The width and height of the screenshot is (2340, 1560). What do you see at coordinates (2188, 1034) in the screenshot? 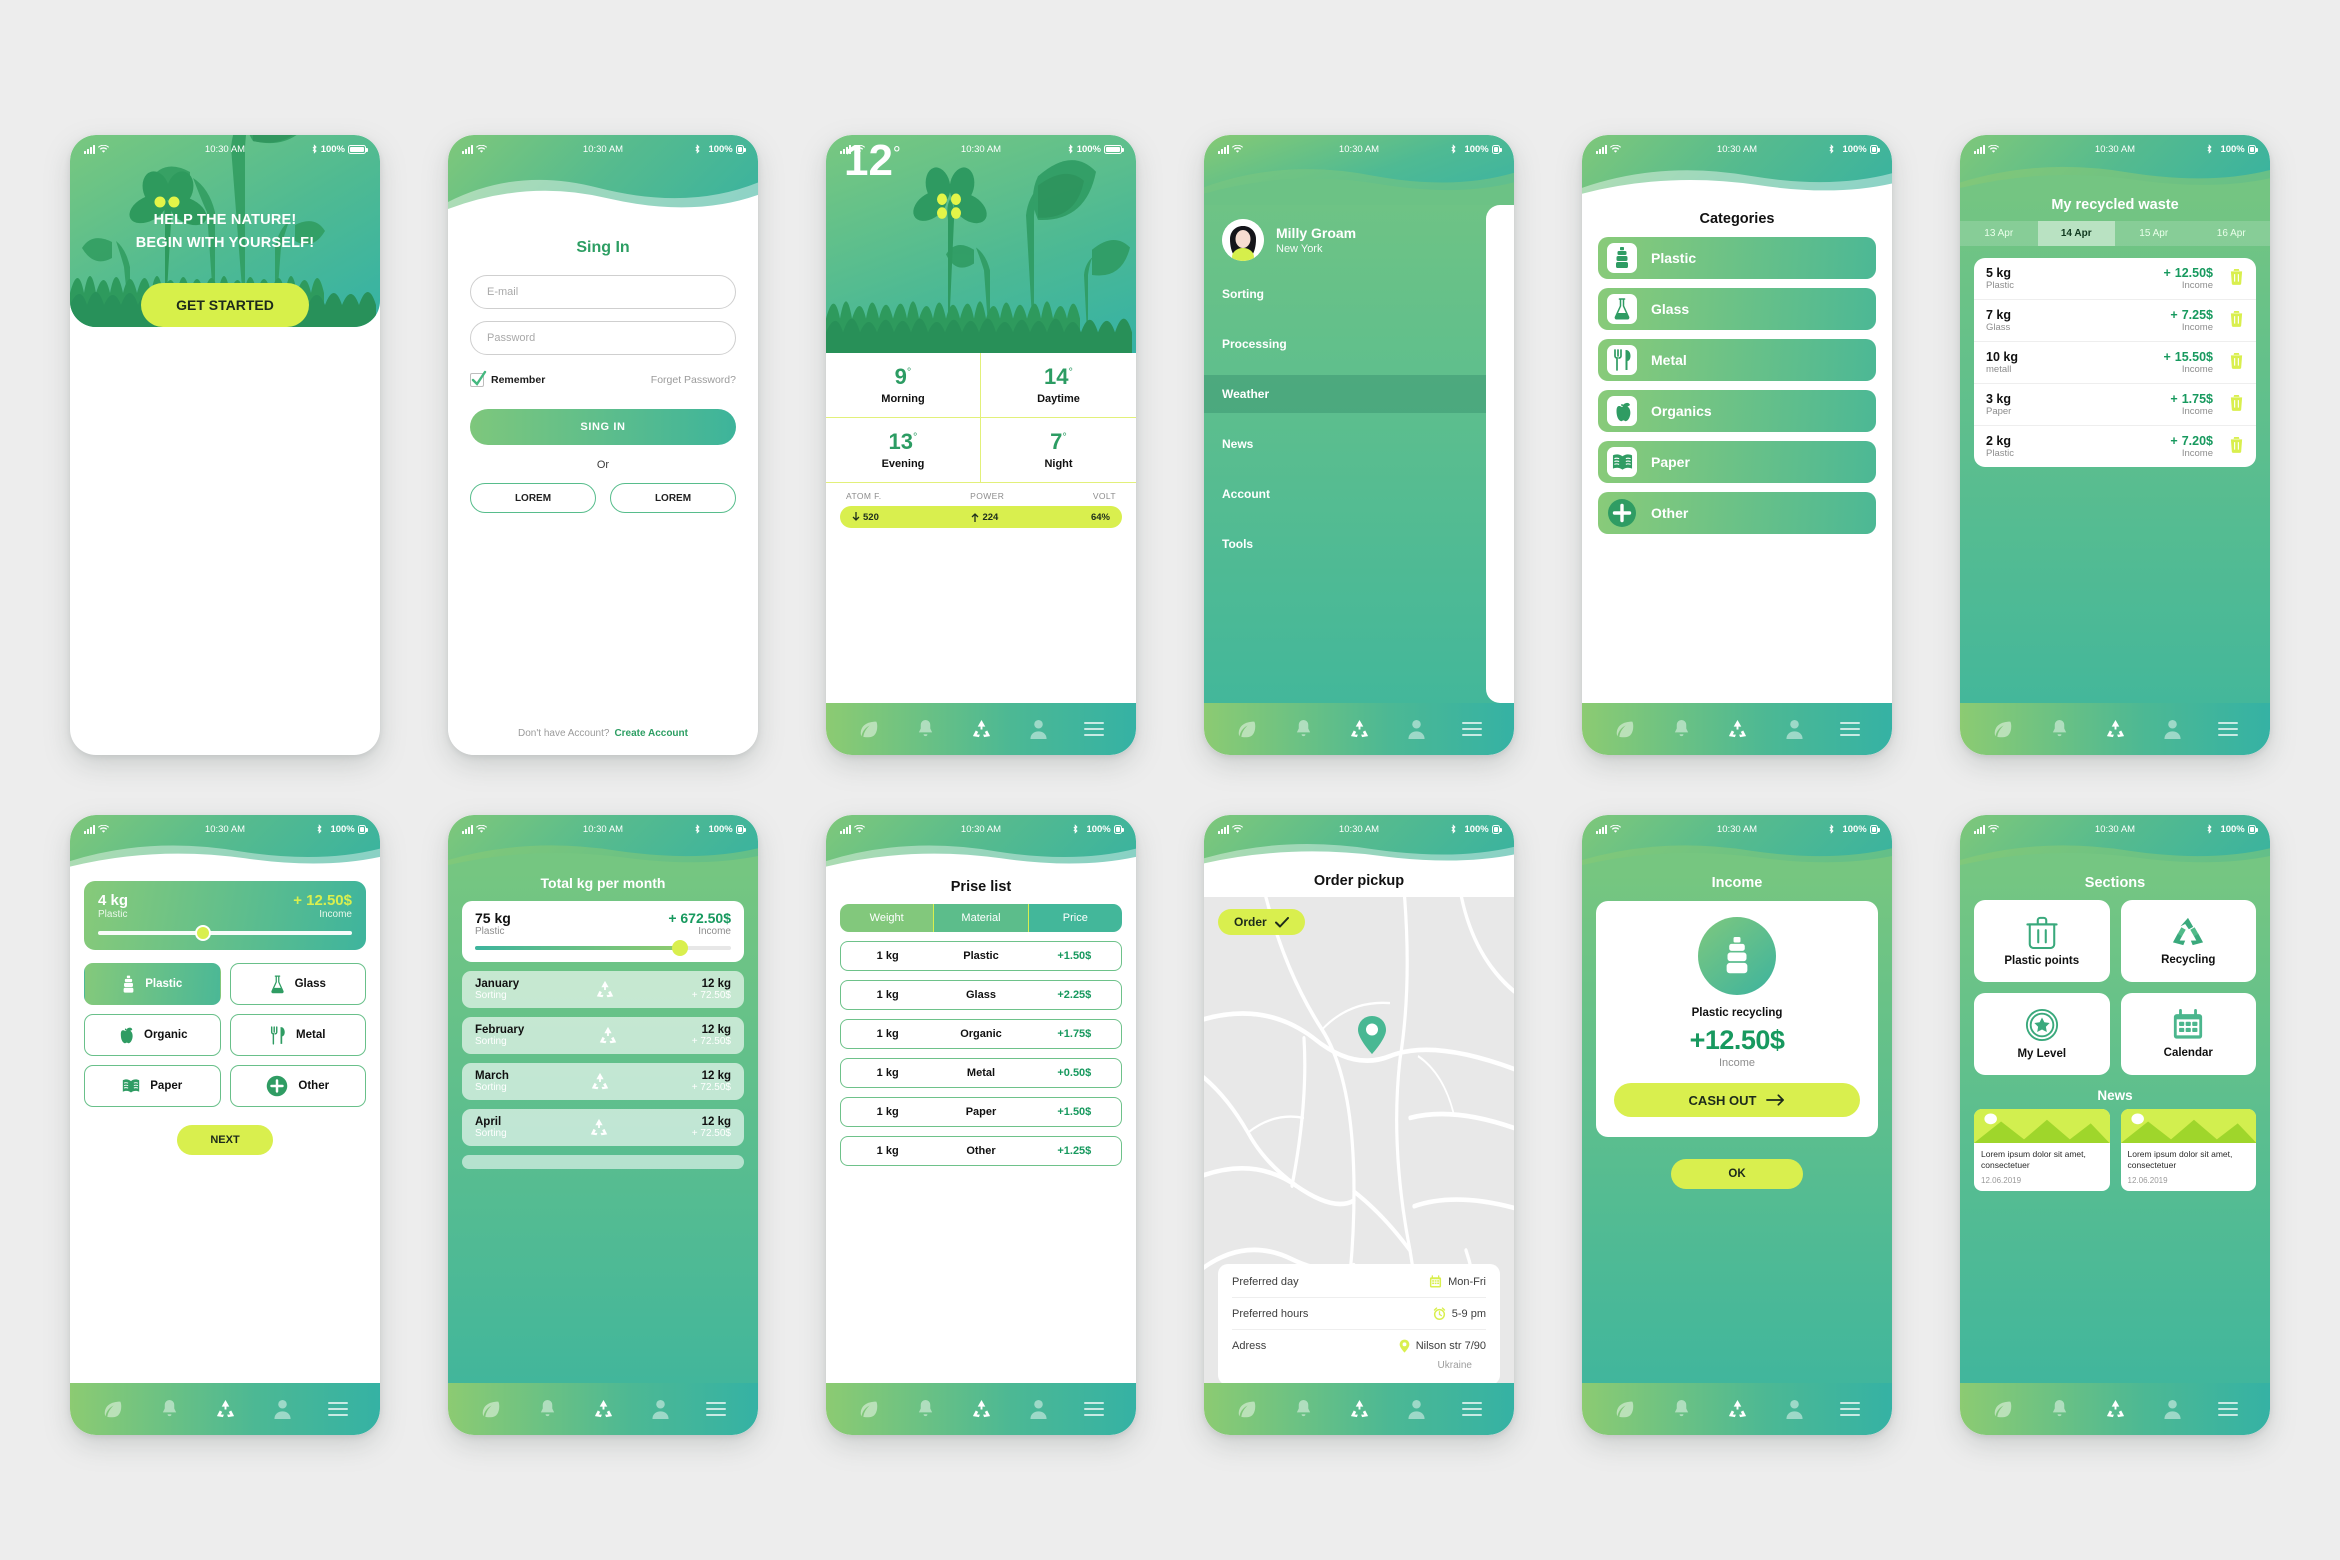
I see `section-box-calendar: Calendar` at bounding box center [2188, 1034].